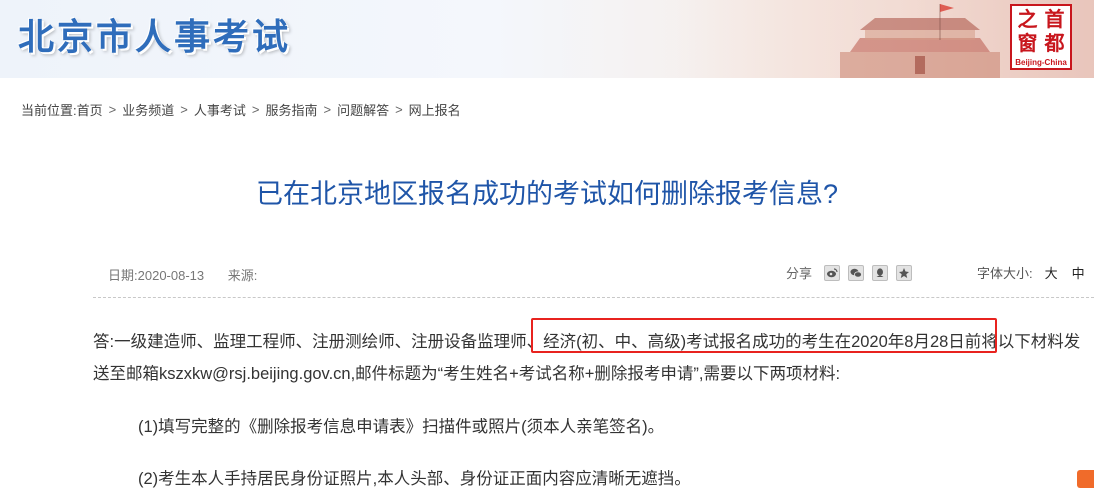  What do you see at coordinates (904, 272) in the screenshot?
I see `qzone-icon` at bounding box center [904, 272].